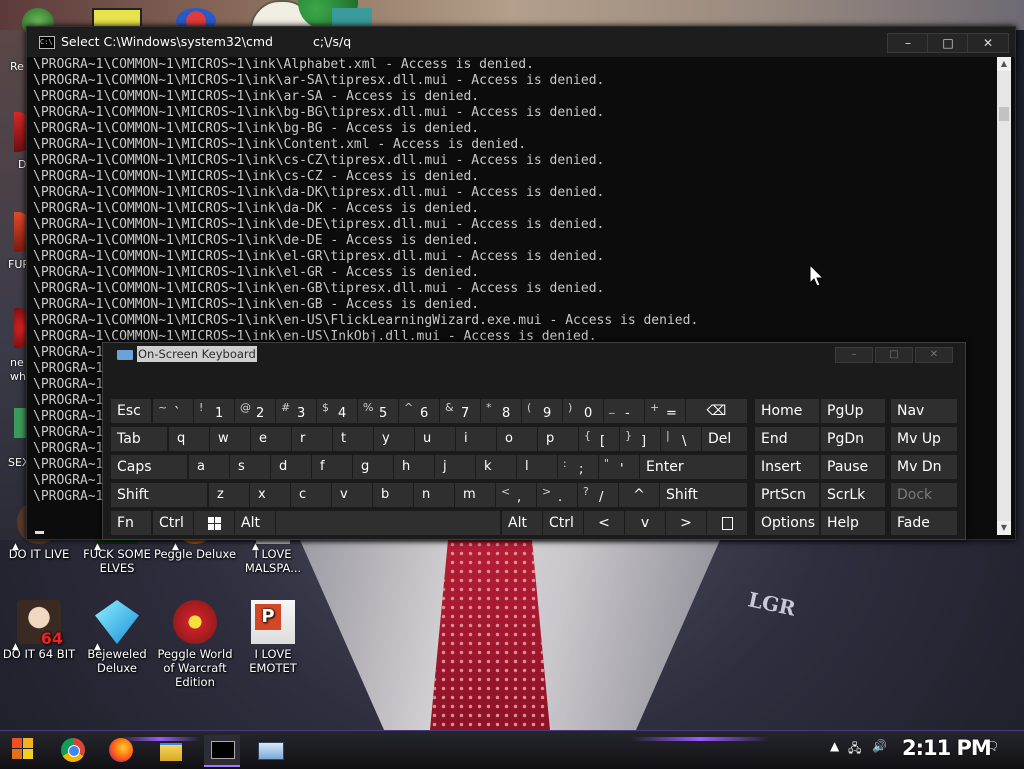  I want to click on key-backslash: | \, so click(681, 439).